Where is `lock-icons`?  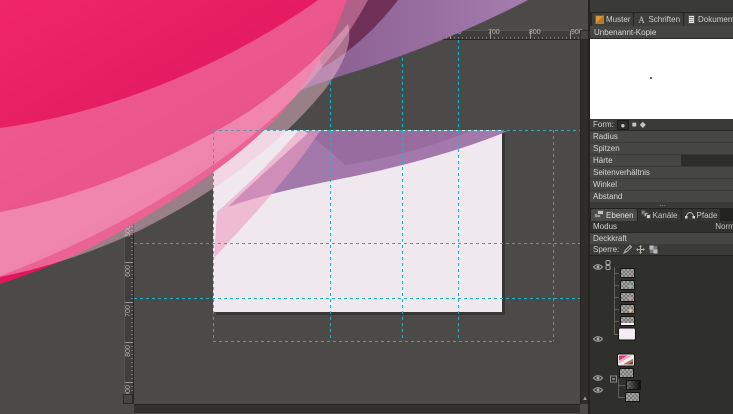
lock-icons is located at coordinates (641, 249).